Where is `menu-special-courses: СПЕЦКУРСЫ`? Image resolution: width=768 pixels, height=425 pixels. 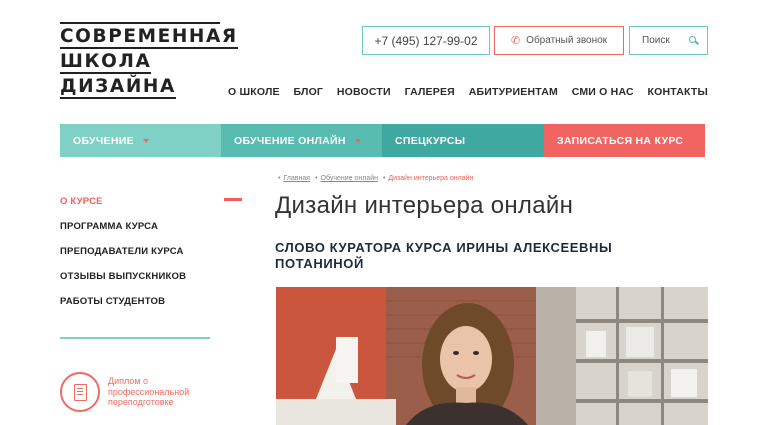 menu-special-courses: СПЕЦКУРСЫ is located at coordinates (463, 140).